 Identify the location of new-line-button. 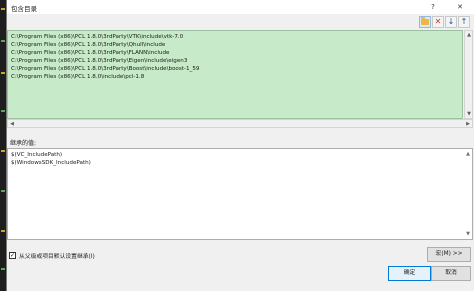
(425, 22).